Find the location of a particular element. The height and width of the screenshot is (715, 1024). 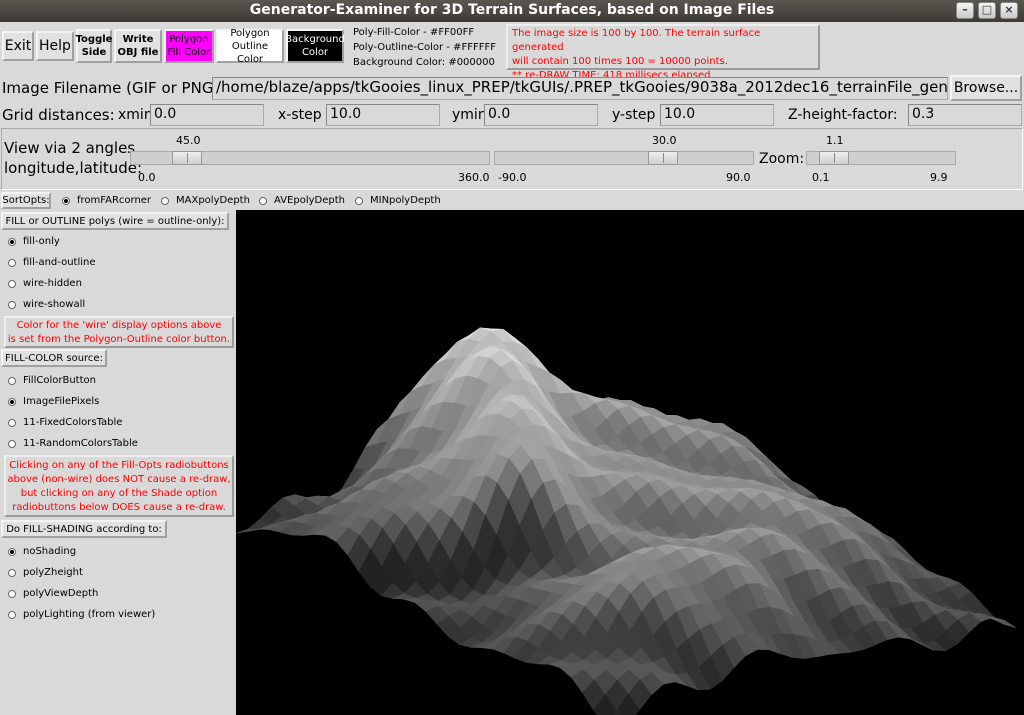

polygon-fill-color-button: Polygon Fill Color is located at coordinates (189, 46).